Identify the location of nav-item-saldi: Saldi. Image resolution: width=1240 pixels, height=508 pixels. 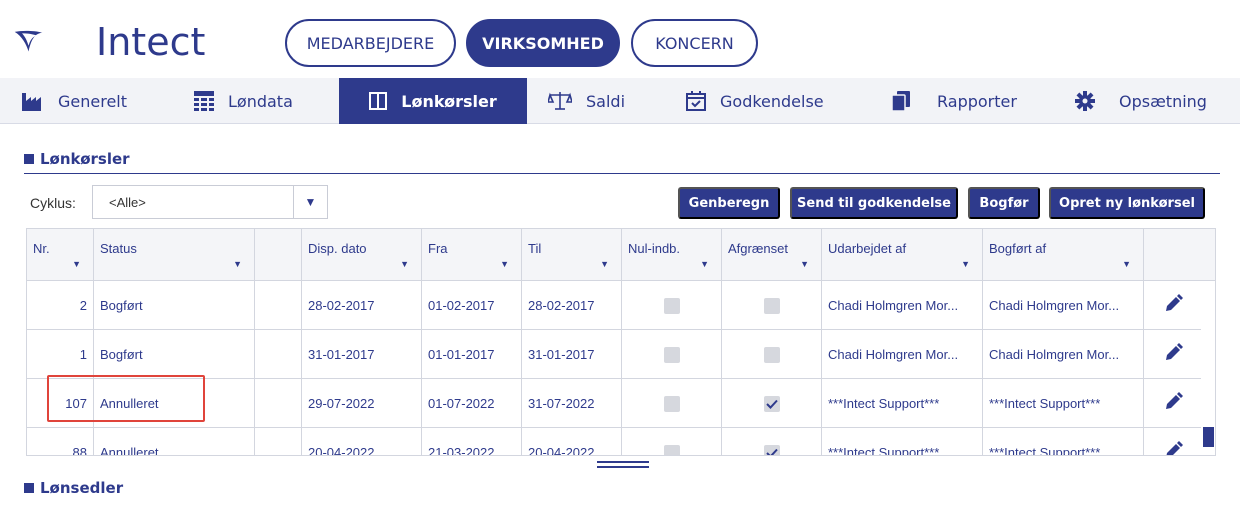
(586, 101).